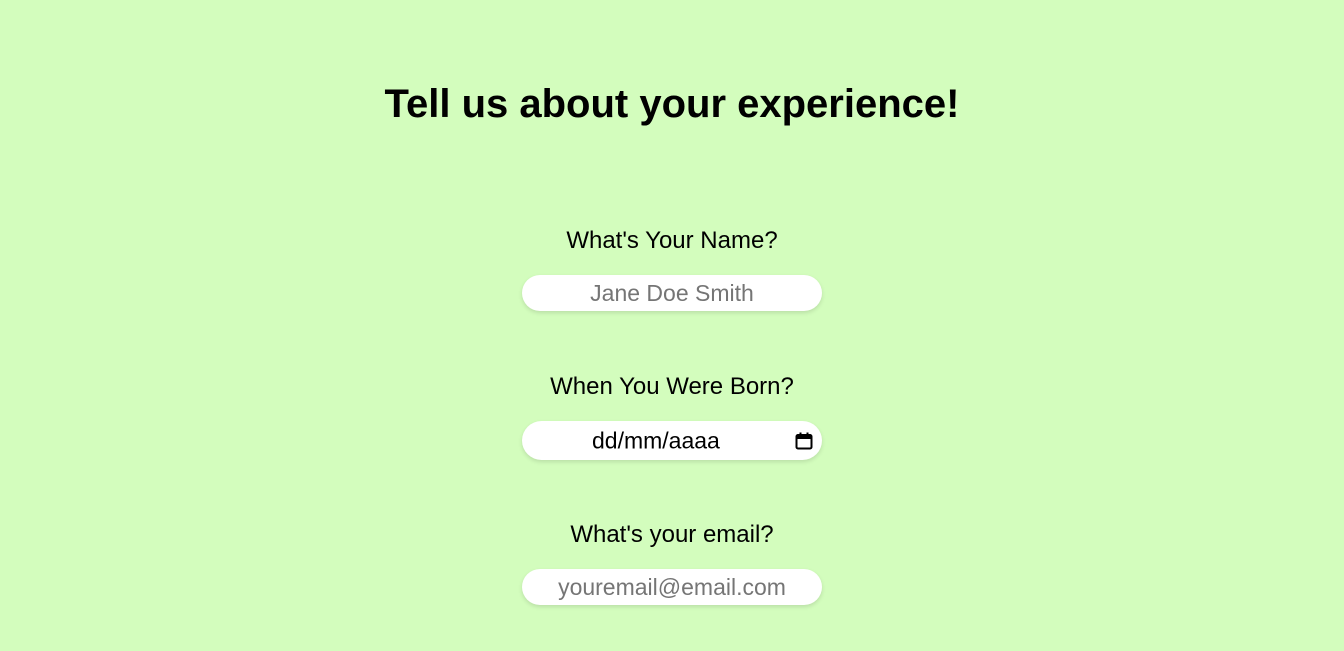  What do you see at coordinates (672, 293) in the screenshot?
I see `name-input` at bounding box center [672, 293].